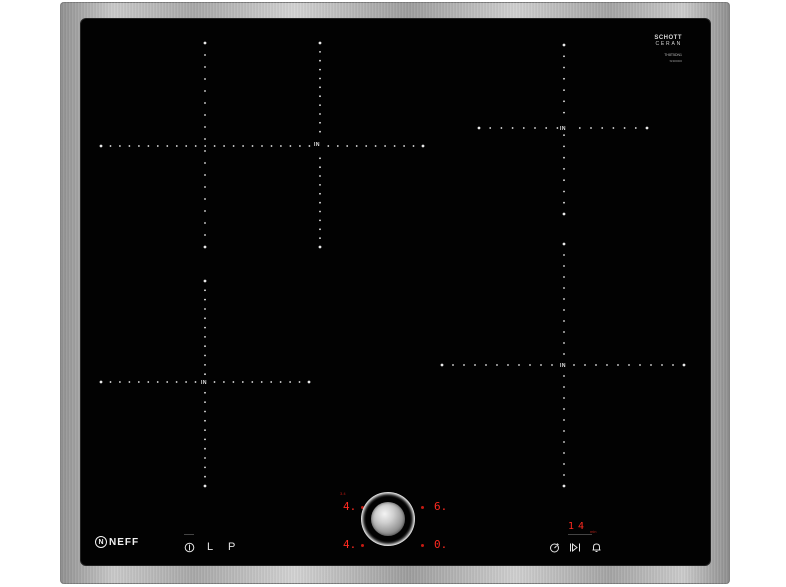 The height and width of the screenshot is (587, 786). I want to click on logo-code-2: SN00000, so click(675, 61).